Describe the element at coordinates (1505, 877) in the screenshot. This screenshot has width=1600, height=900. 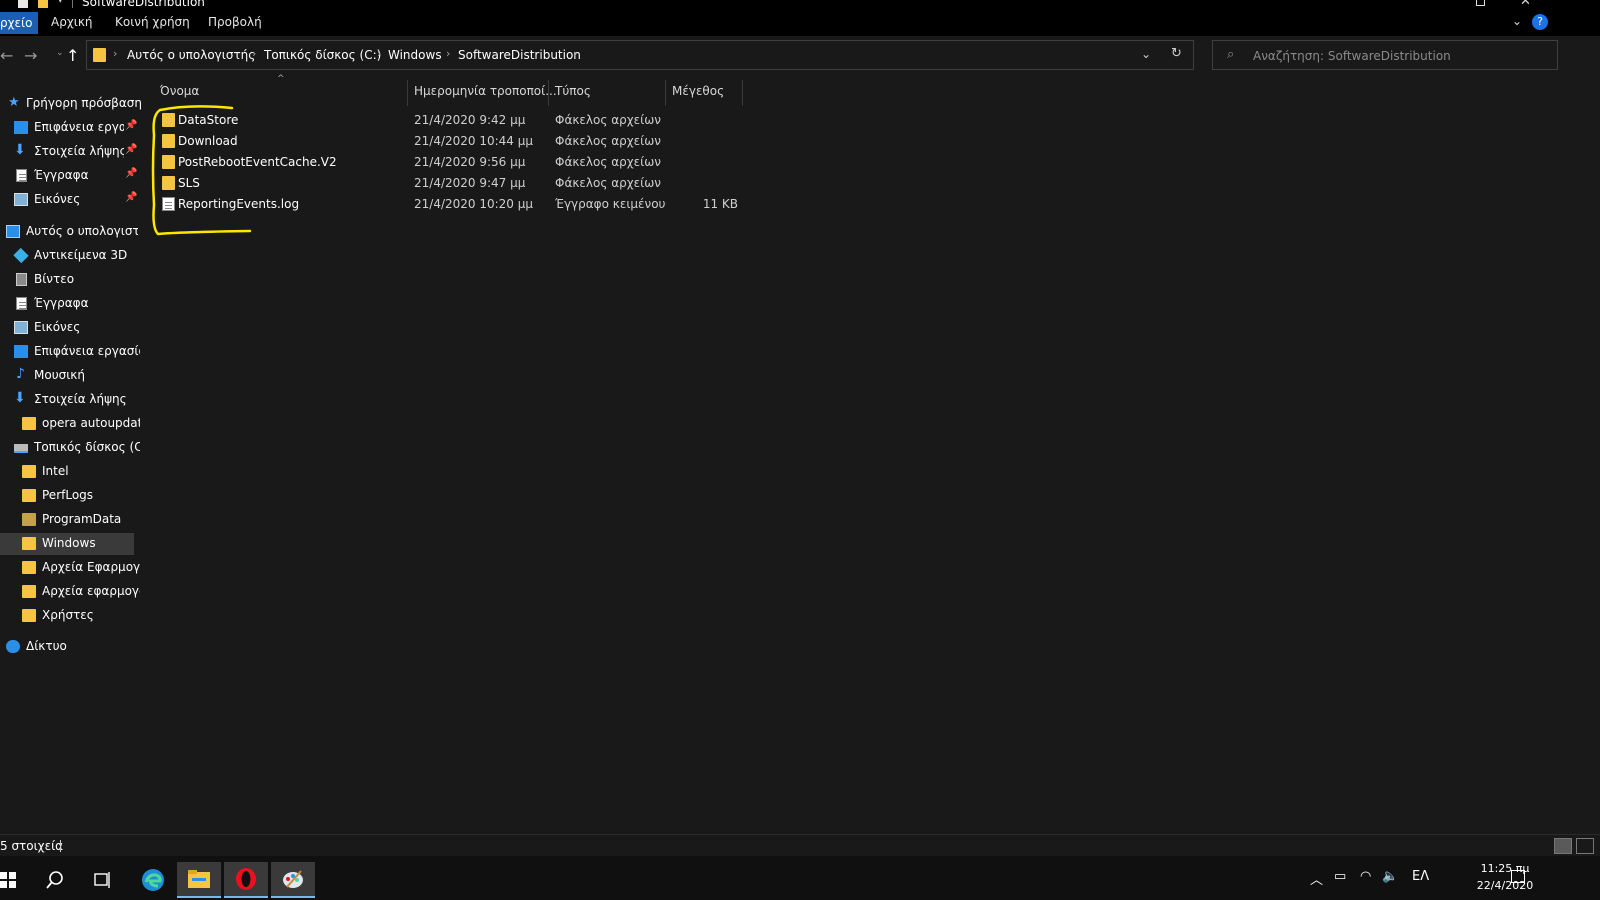
I see `clock: 11:25 πμ 22/4/2020` at that location.